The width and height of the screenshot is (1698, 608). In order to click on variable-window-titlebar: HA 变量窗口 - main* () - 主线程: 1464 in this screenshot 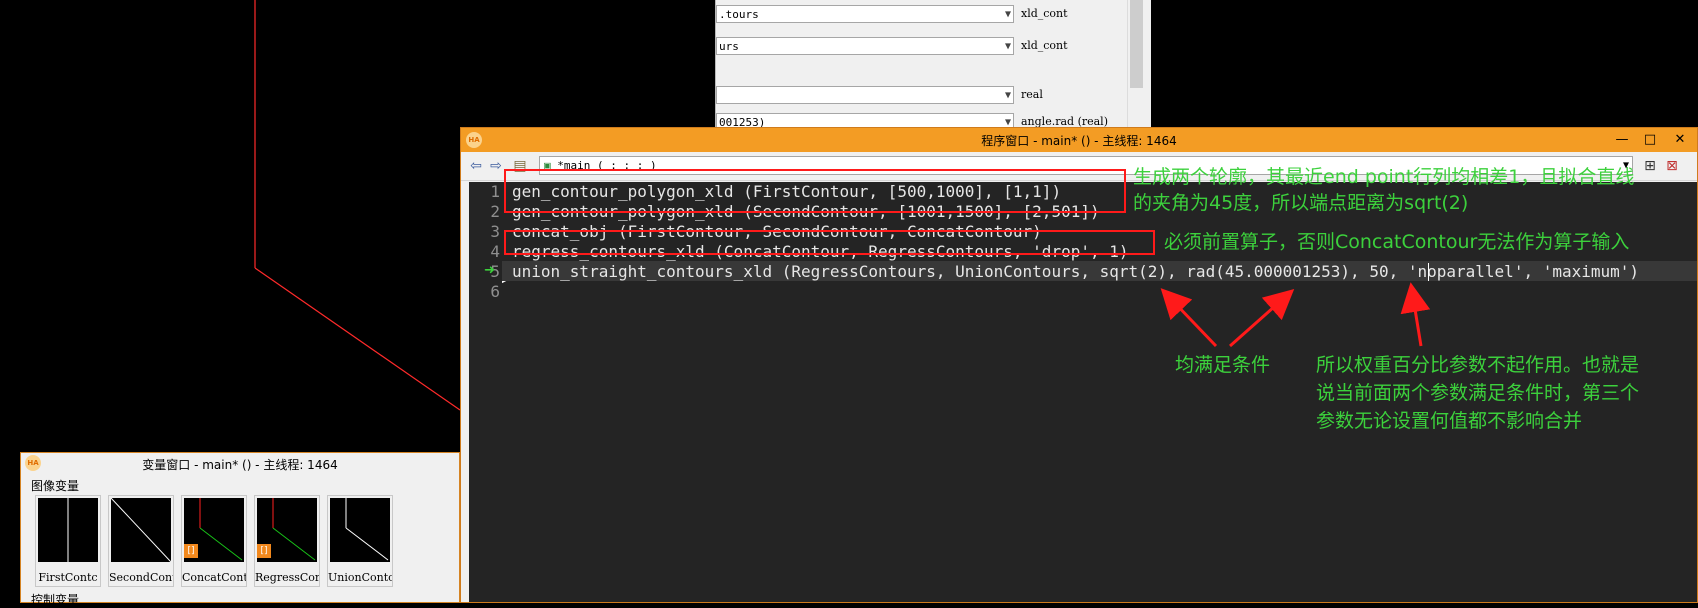, I will do `click(240, 463)`.